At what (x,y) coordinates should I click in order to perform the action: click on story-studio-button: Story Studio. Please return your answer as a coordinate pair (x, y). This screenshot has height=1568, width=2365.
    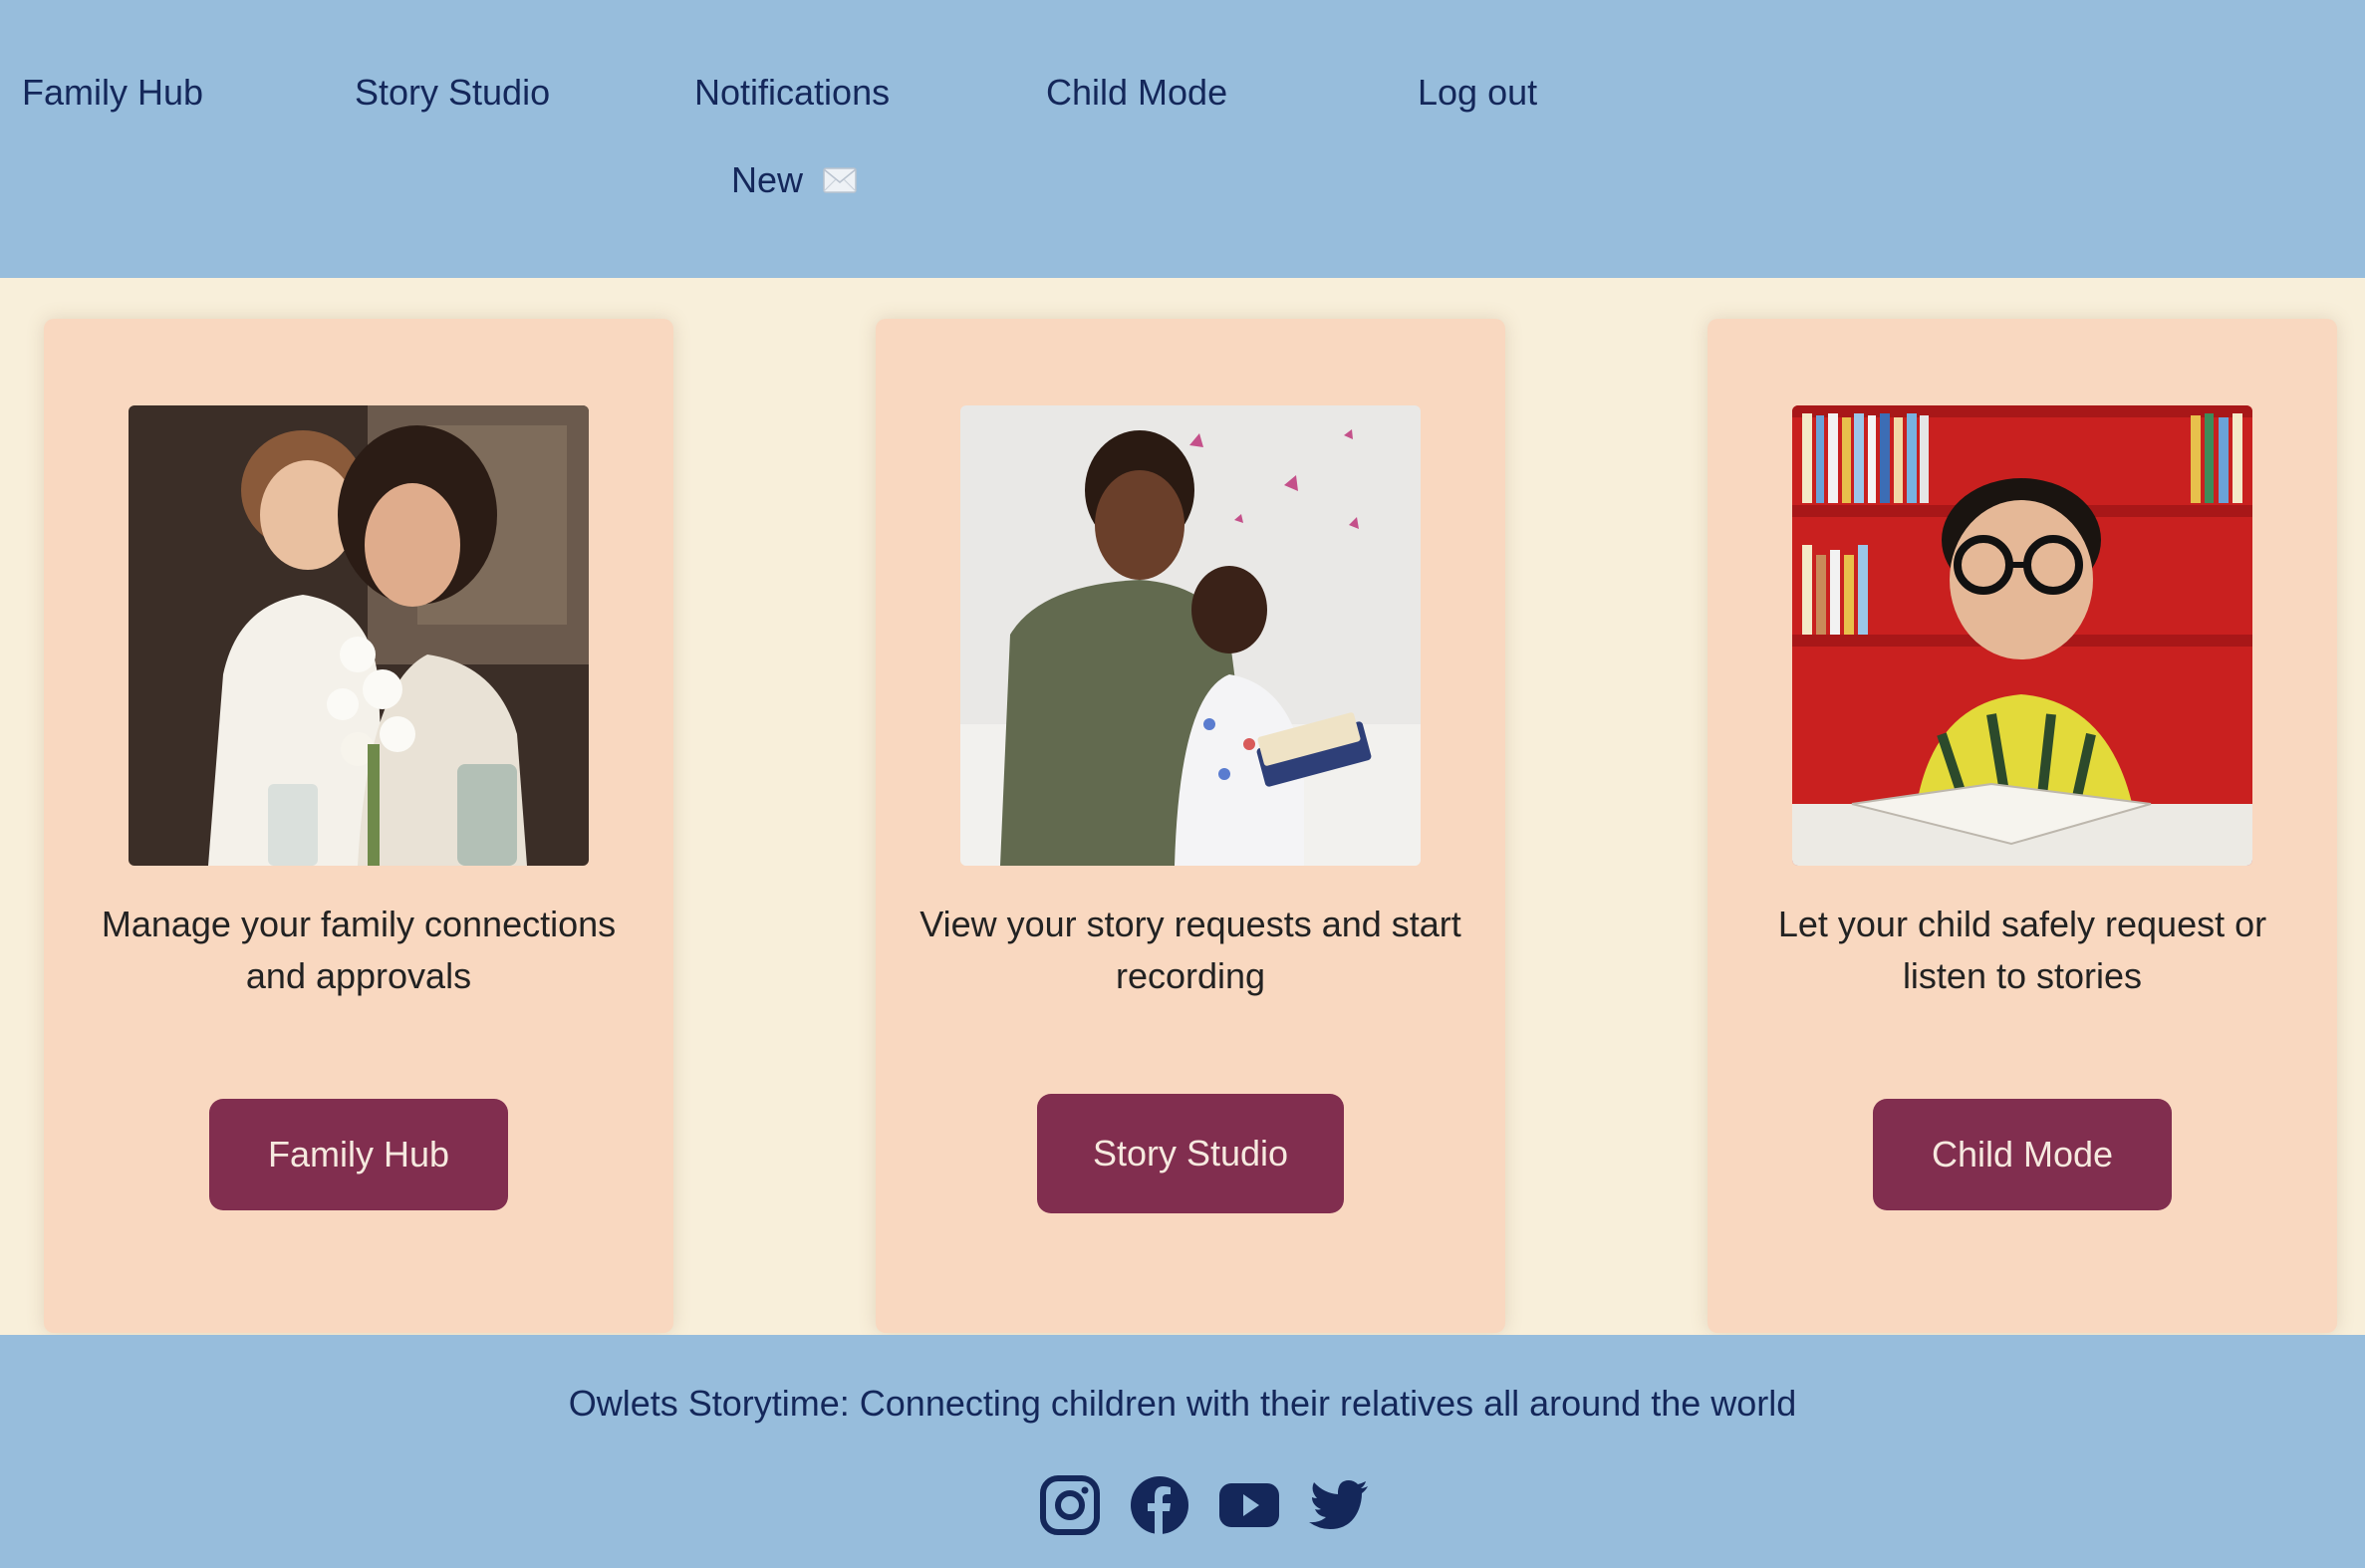
    Looking at the image, I should click on (1191, 1153).